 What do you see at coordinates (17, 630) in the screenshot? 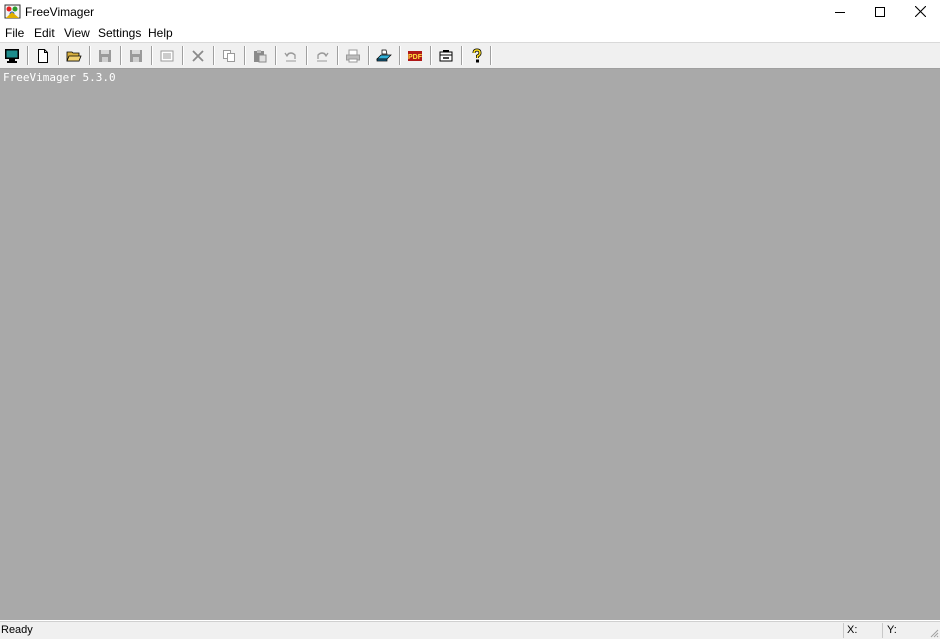
I see `status-text: Ready` at bounding box center [17, 630].